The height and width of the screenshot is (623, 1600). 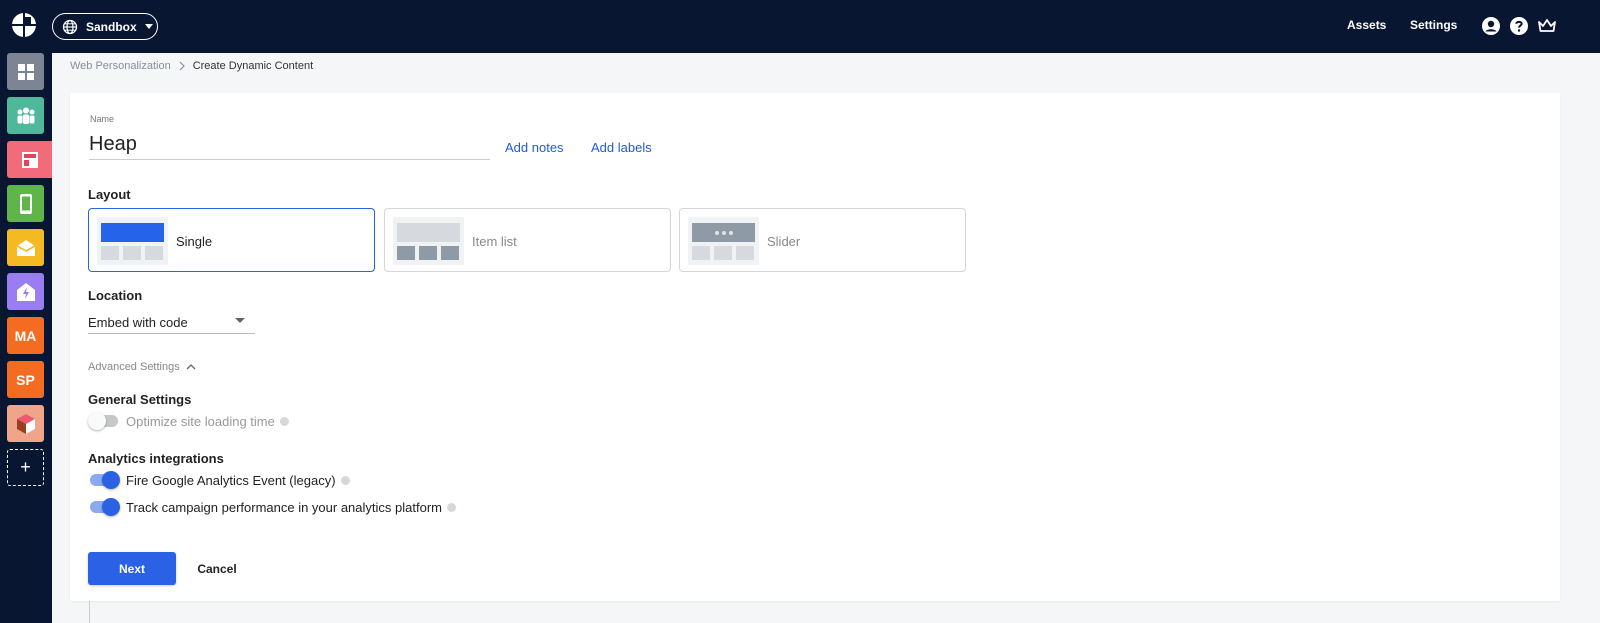 I want to click on advanced-settings-toggle: Advanced Settings, so click(x=142, y=367).